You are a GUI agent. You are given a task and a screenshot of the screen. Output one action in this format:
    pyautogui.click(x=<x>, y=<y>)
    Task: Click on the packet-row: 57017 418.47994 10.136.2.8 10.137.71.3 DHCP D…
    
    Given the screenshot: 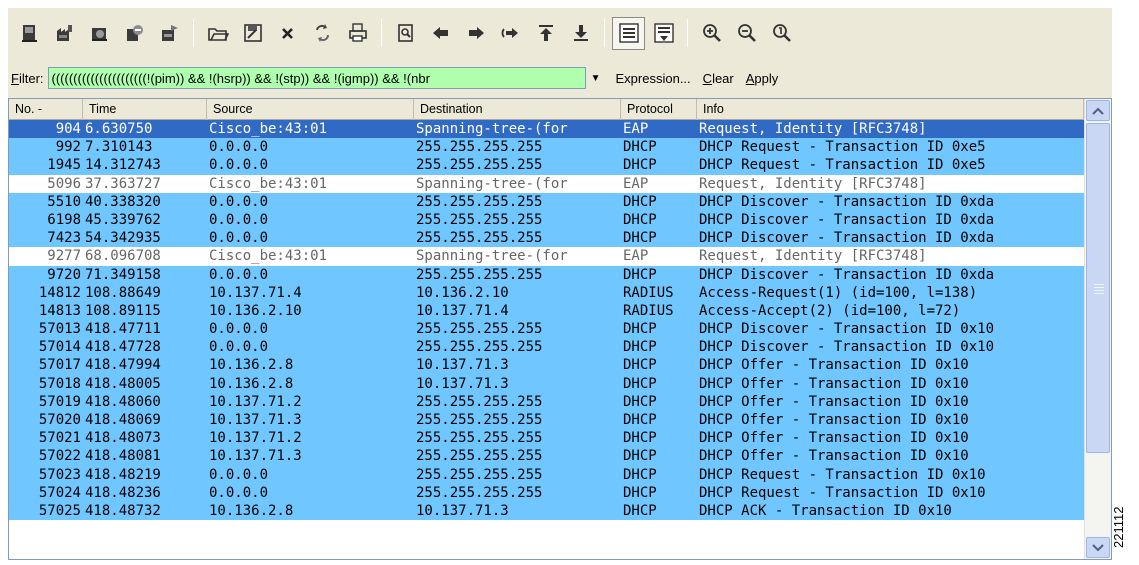 What is the action you would take?
    pyautogui.click(x=546, y=365)
    